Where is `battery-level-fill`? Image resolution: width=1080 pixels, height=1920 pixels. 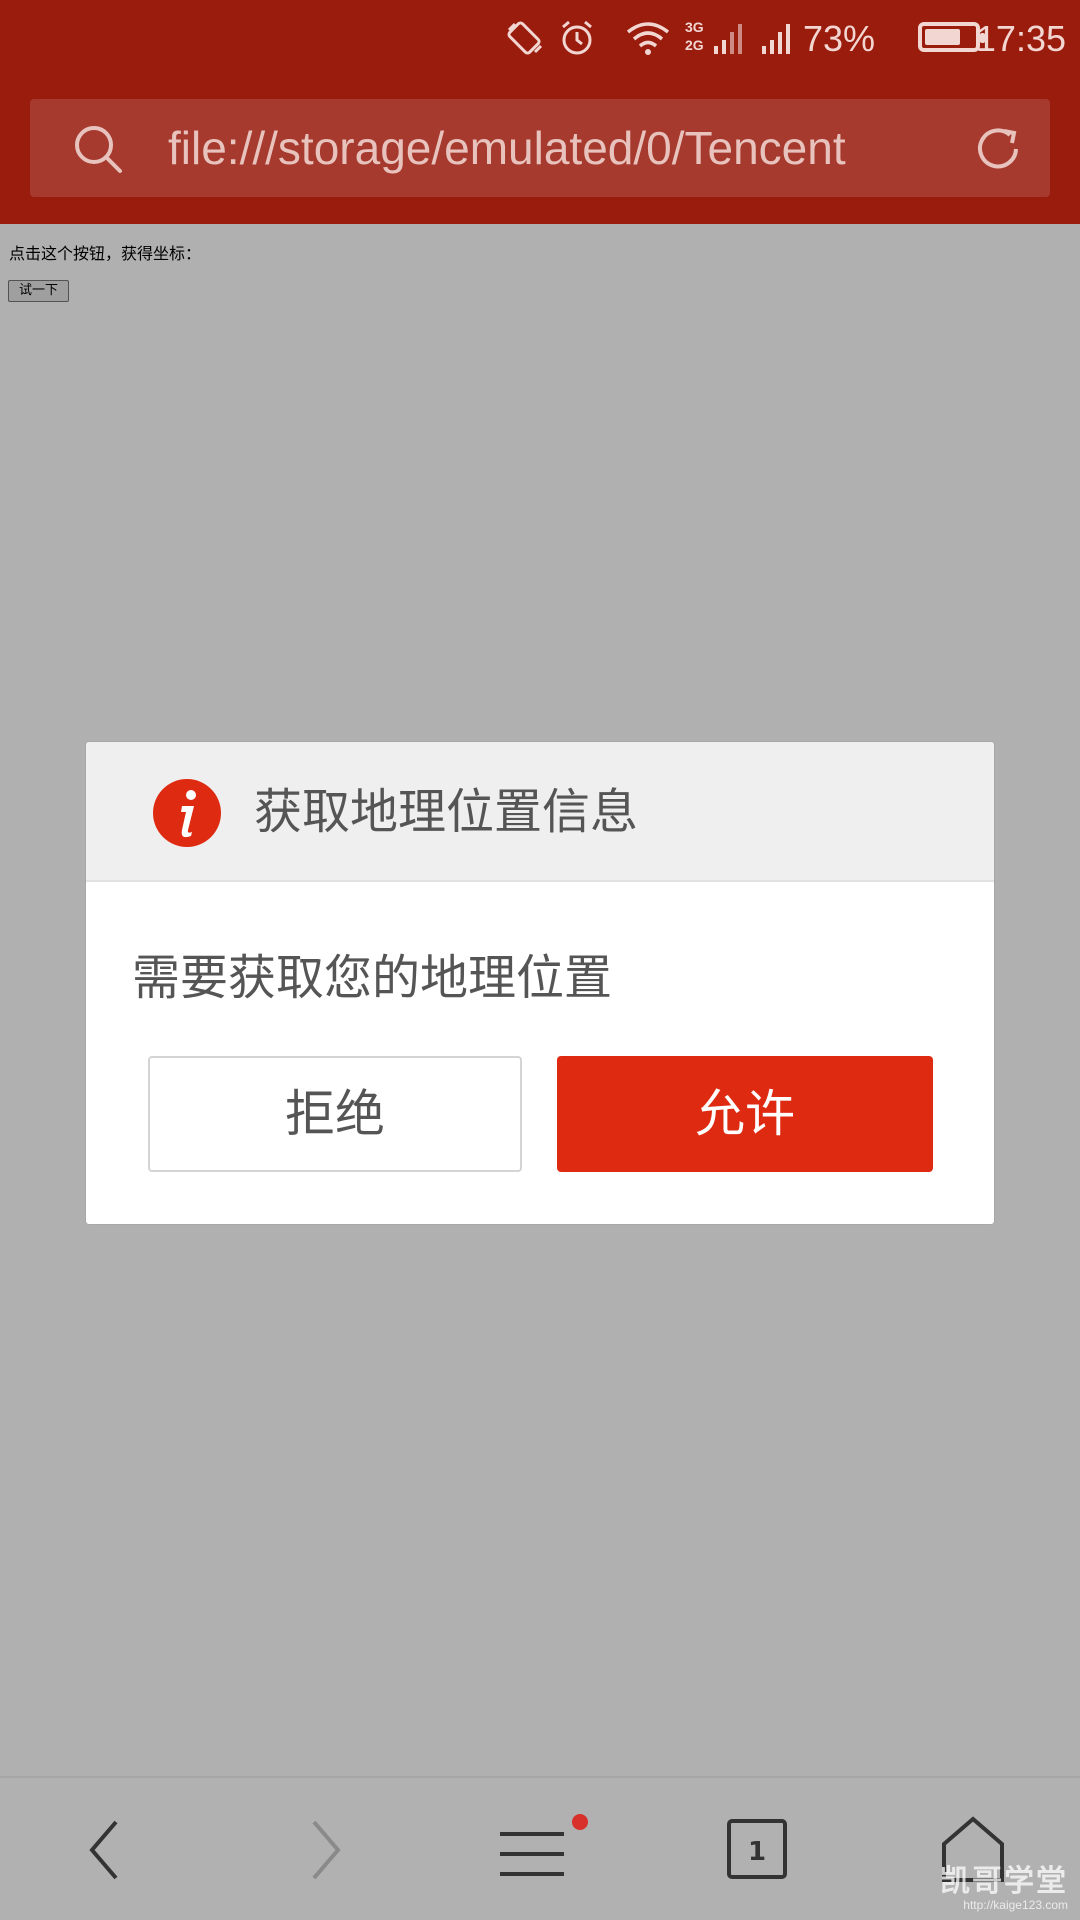 battery-level-fill is located at coordinates (943, 37).